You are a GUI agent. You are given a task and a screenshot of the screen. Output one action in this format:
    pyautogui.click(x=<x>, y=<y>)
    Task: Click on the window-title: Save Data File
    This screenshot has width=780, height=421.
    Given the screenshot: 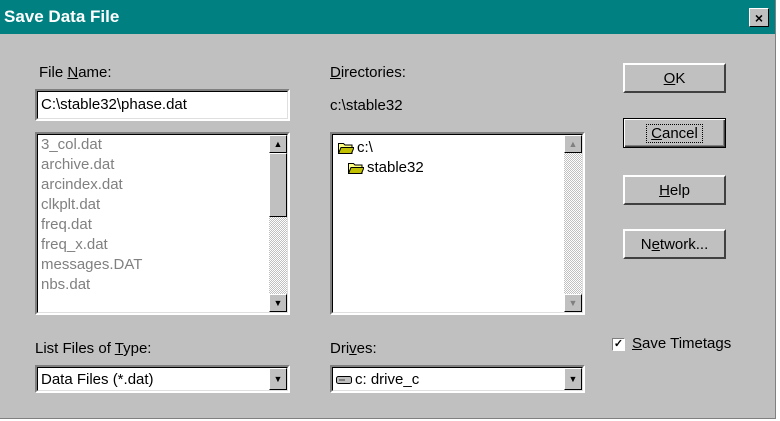 What is the action you would take?
    pyautogui.click(x=62, y=16)
    